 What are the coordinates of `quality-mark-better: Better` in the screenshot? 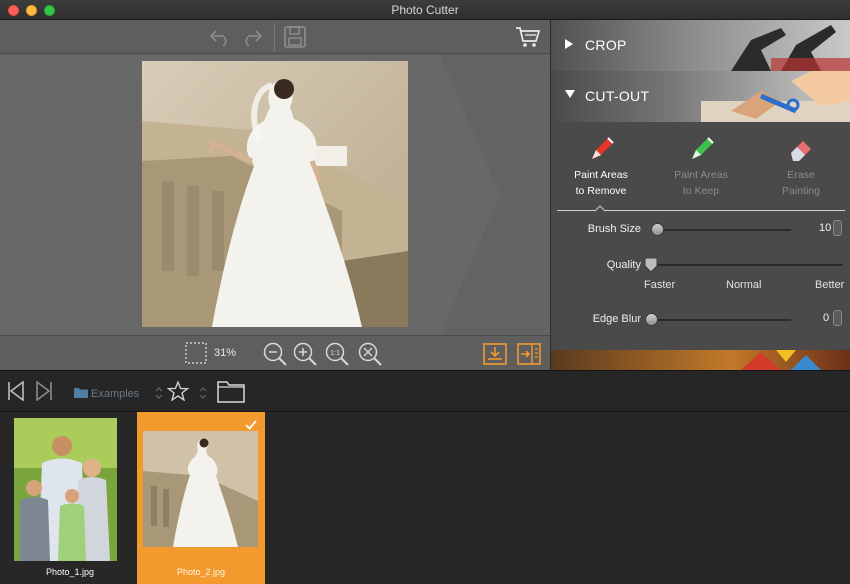 It's located at (830, 285).